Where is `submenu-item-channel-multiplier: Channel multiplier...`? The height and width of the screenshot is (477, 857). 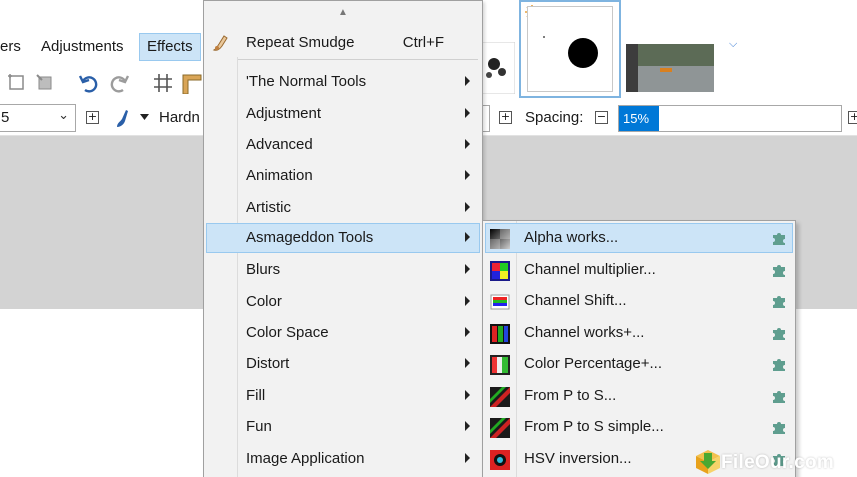
submenu-item-channel-multiplier: Channel multiplier... is located at coordinates (639, 270).